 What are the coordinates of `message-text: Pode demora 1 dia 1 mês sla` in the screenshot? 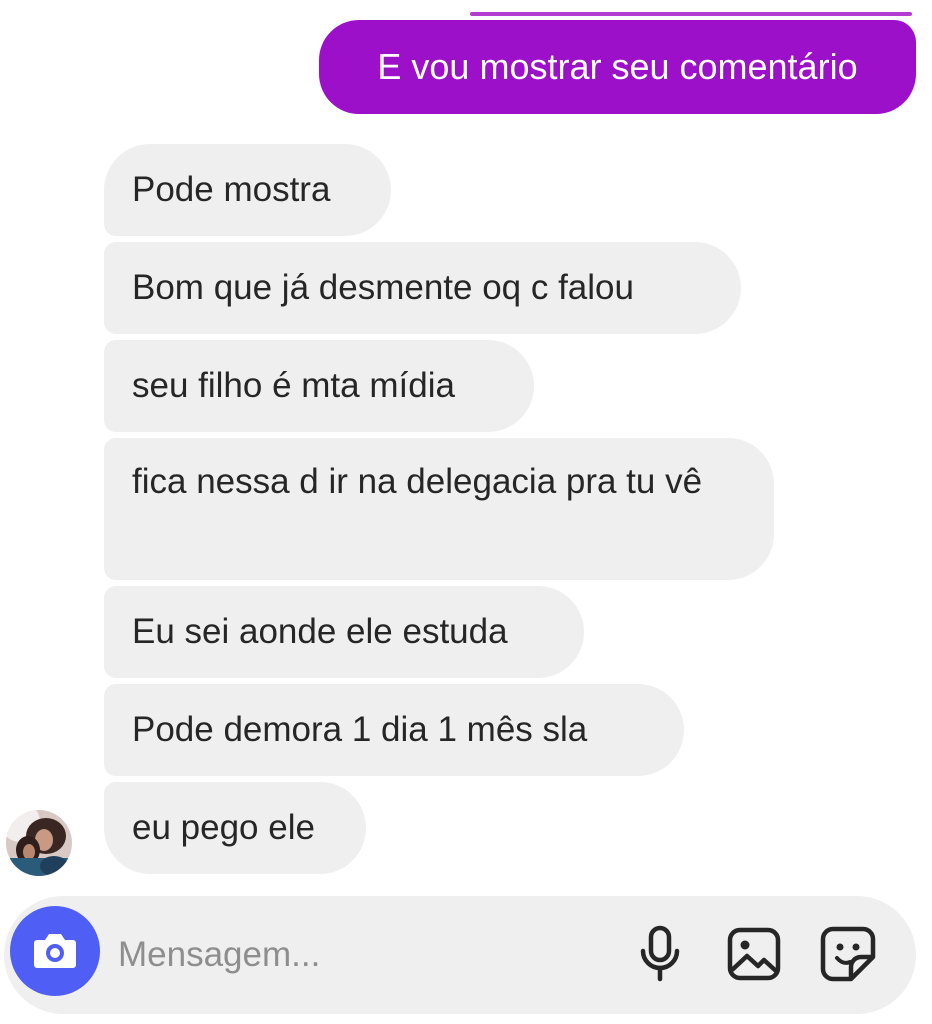 It's located at (360, 729).